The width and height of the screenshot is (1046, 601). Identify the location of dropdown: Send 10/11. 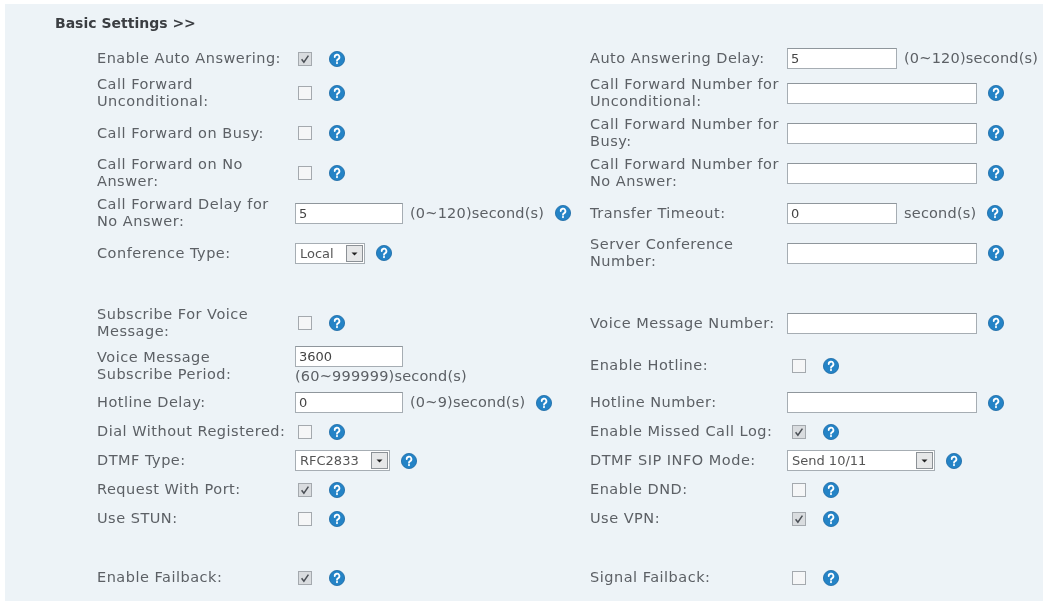
(861, 460).